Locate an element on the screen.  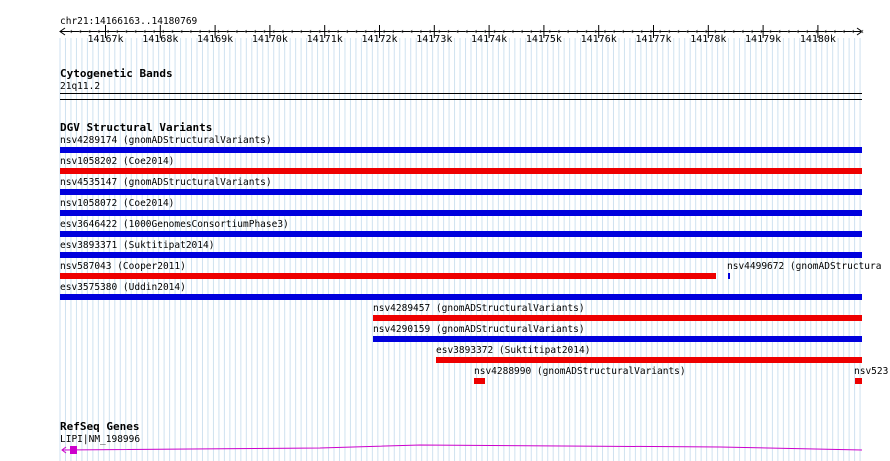
variant-bar-nsv4290159 is located at coordinates (617, 339).